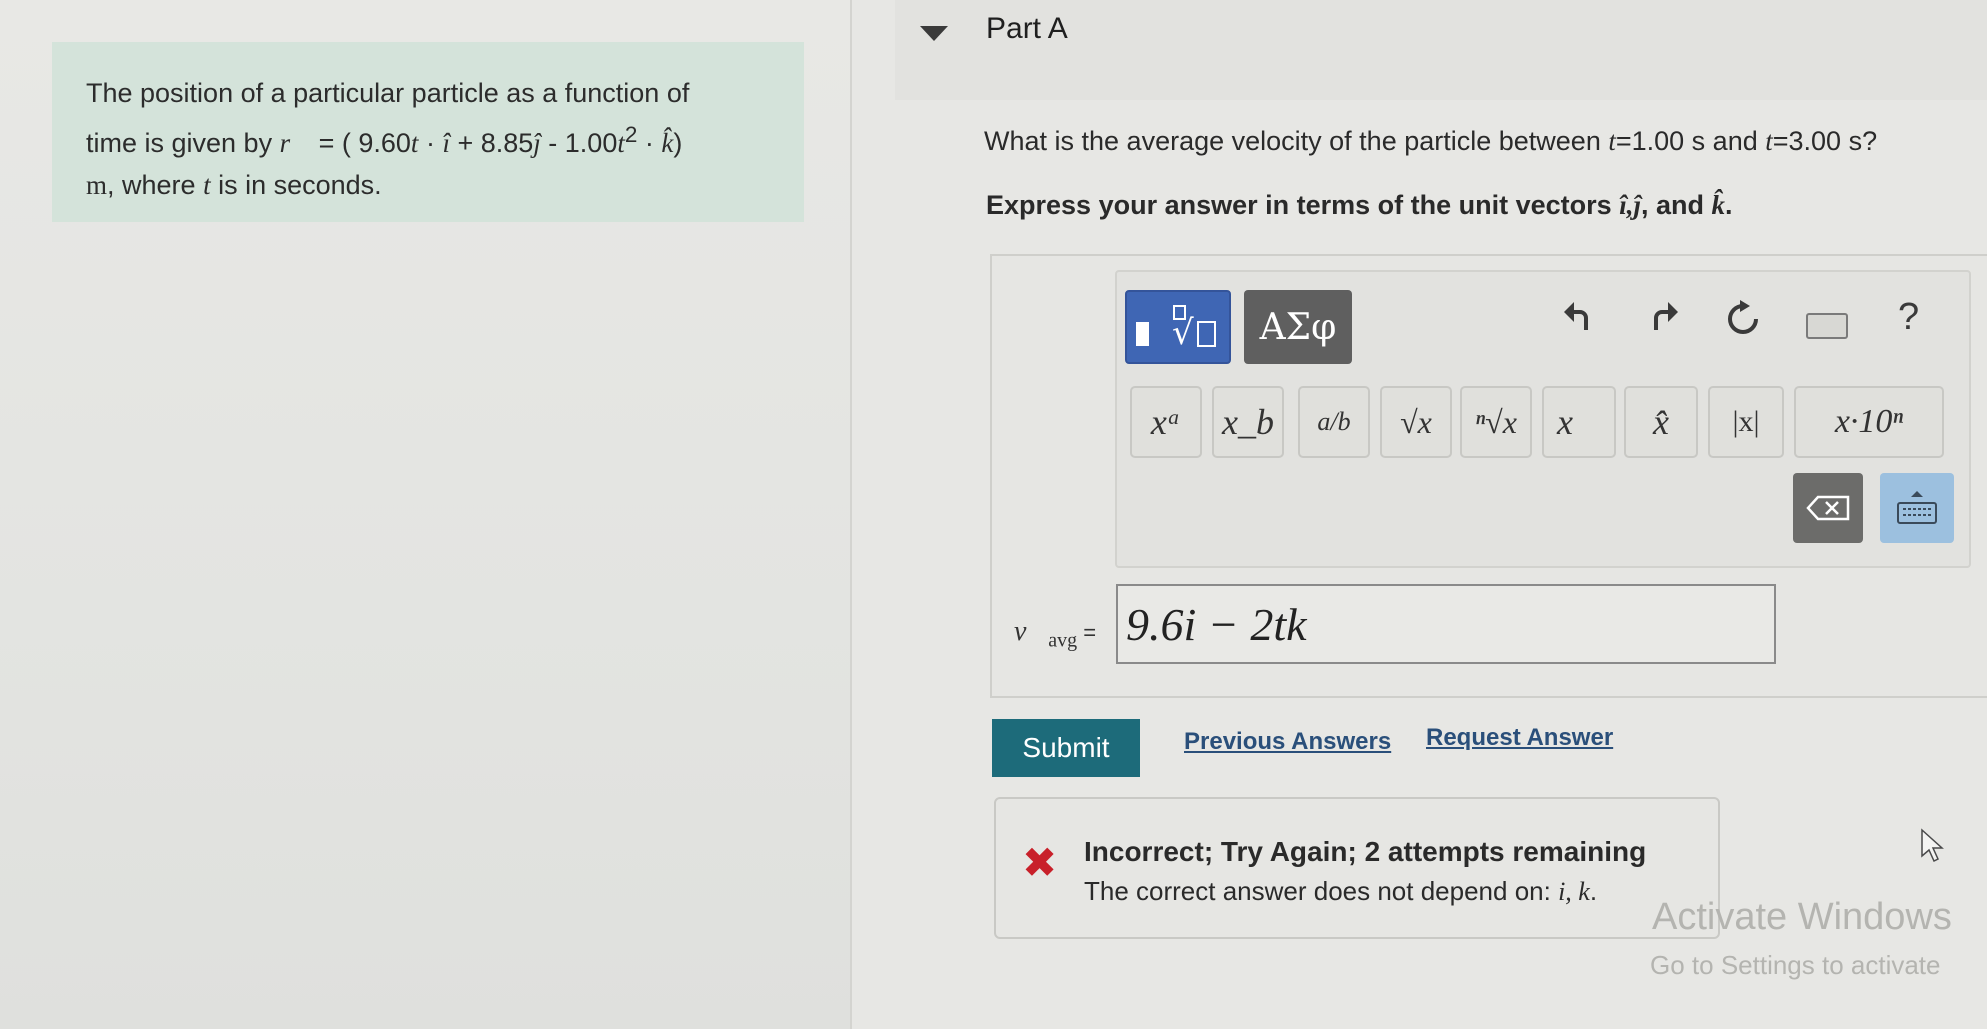  I want to click on superscript-button: xᵃ, so click(1166, 422).